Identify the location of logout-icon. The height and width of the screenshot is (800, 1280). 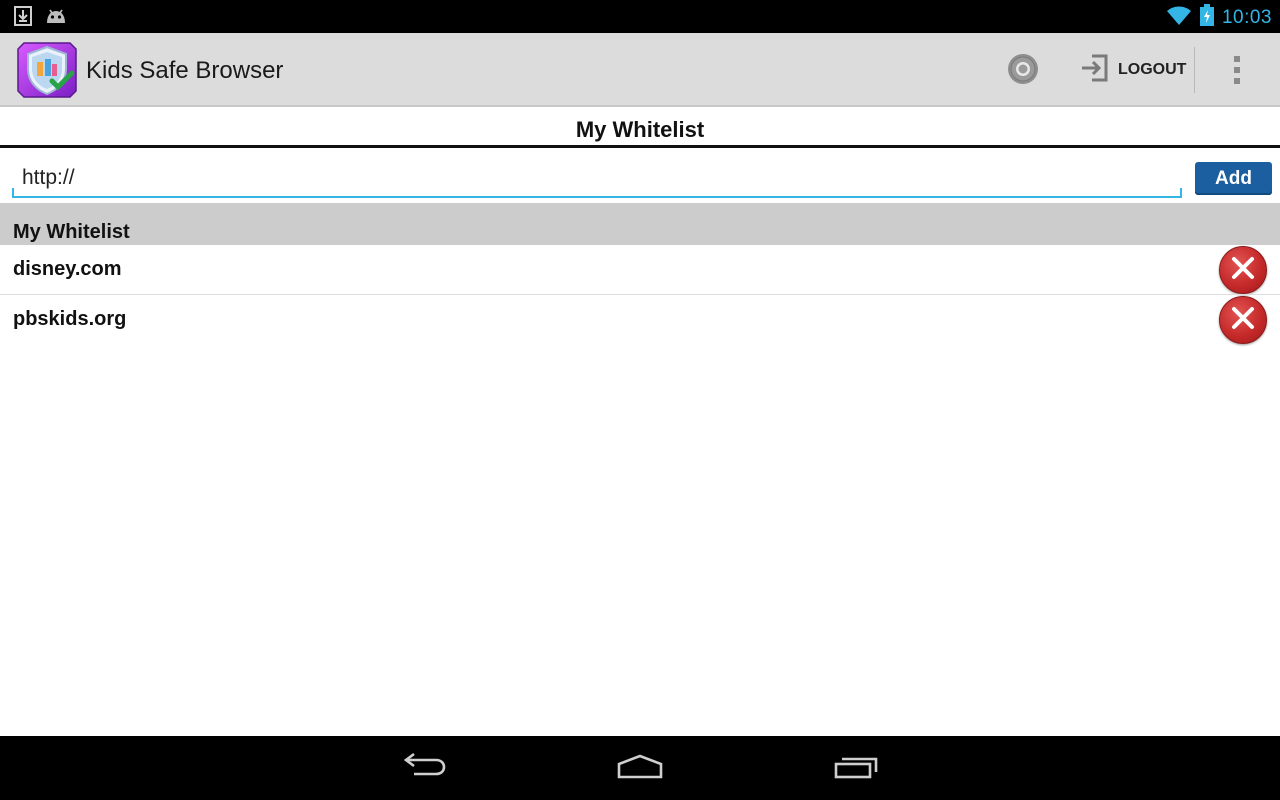
(1096, 70).